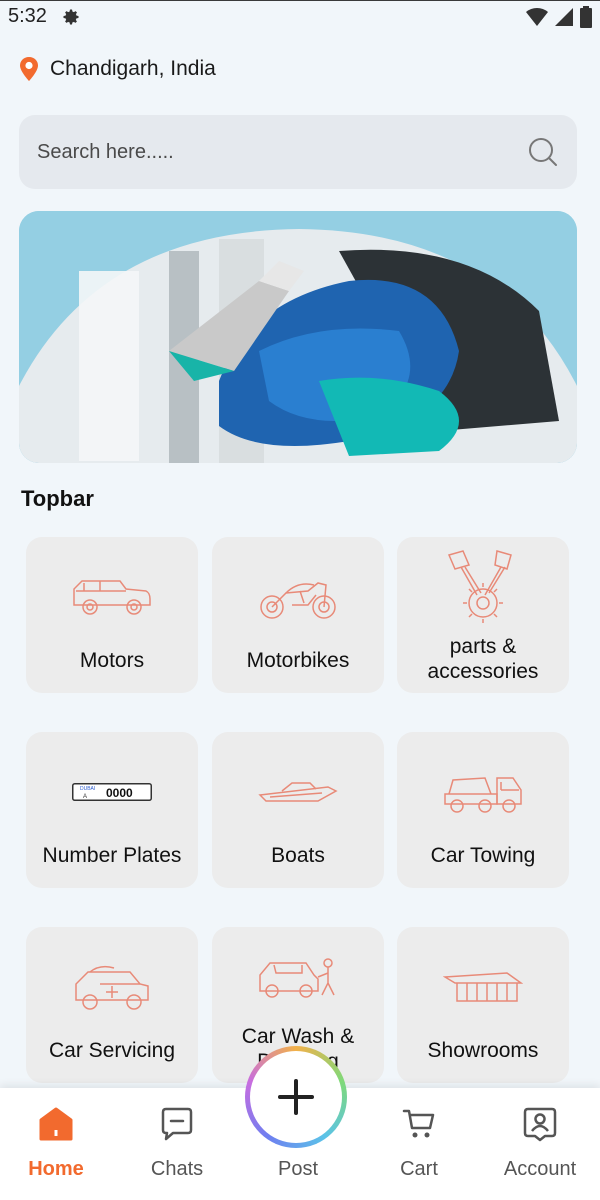  I want to click on section-title: Topbar, so click(57, 498).